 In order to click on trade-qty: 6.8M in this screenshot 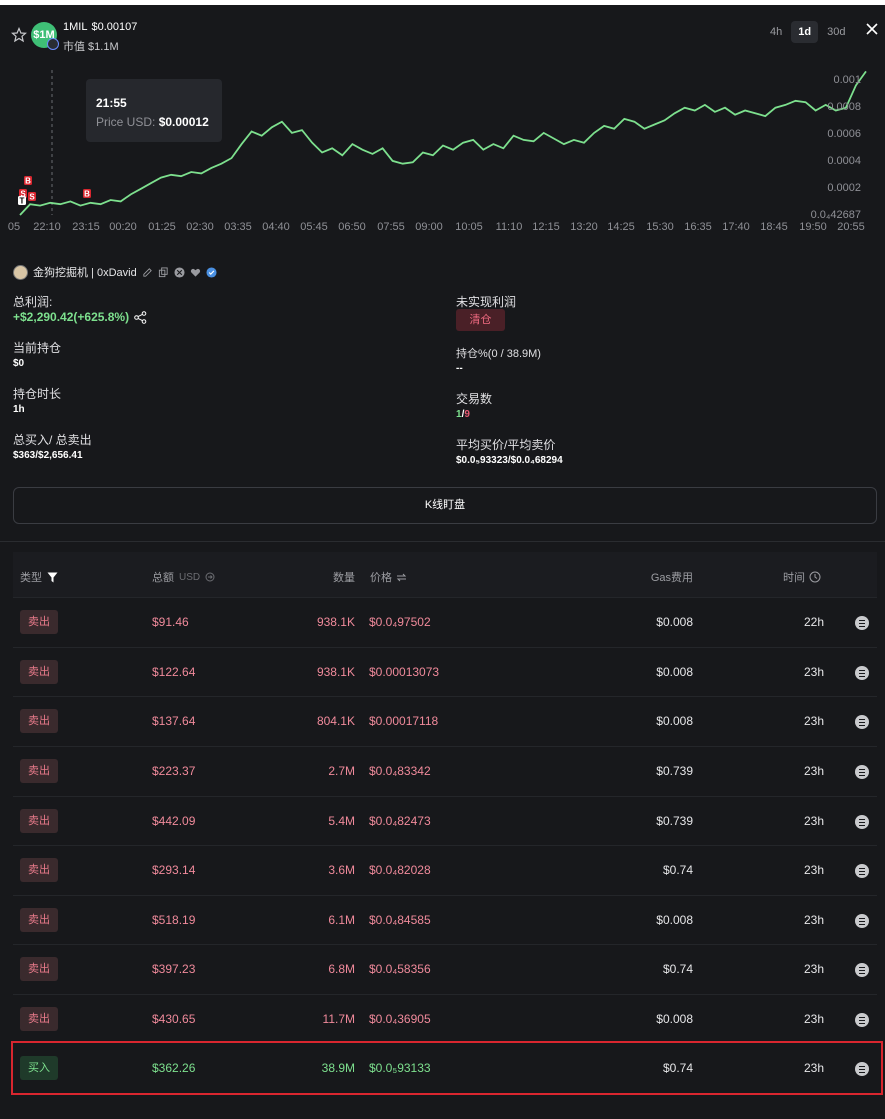, I will do `click(341, 969)`.